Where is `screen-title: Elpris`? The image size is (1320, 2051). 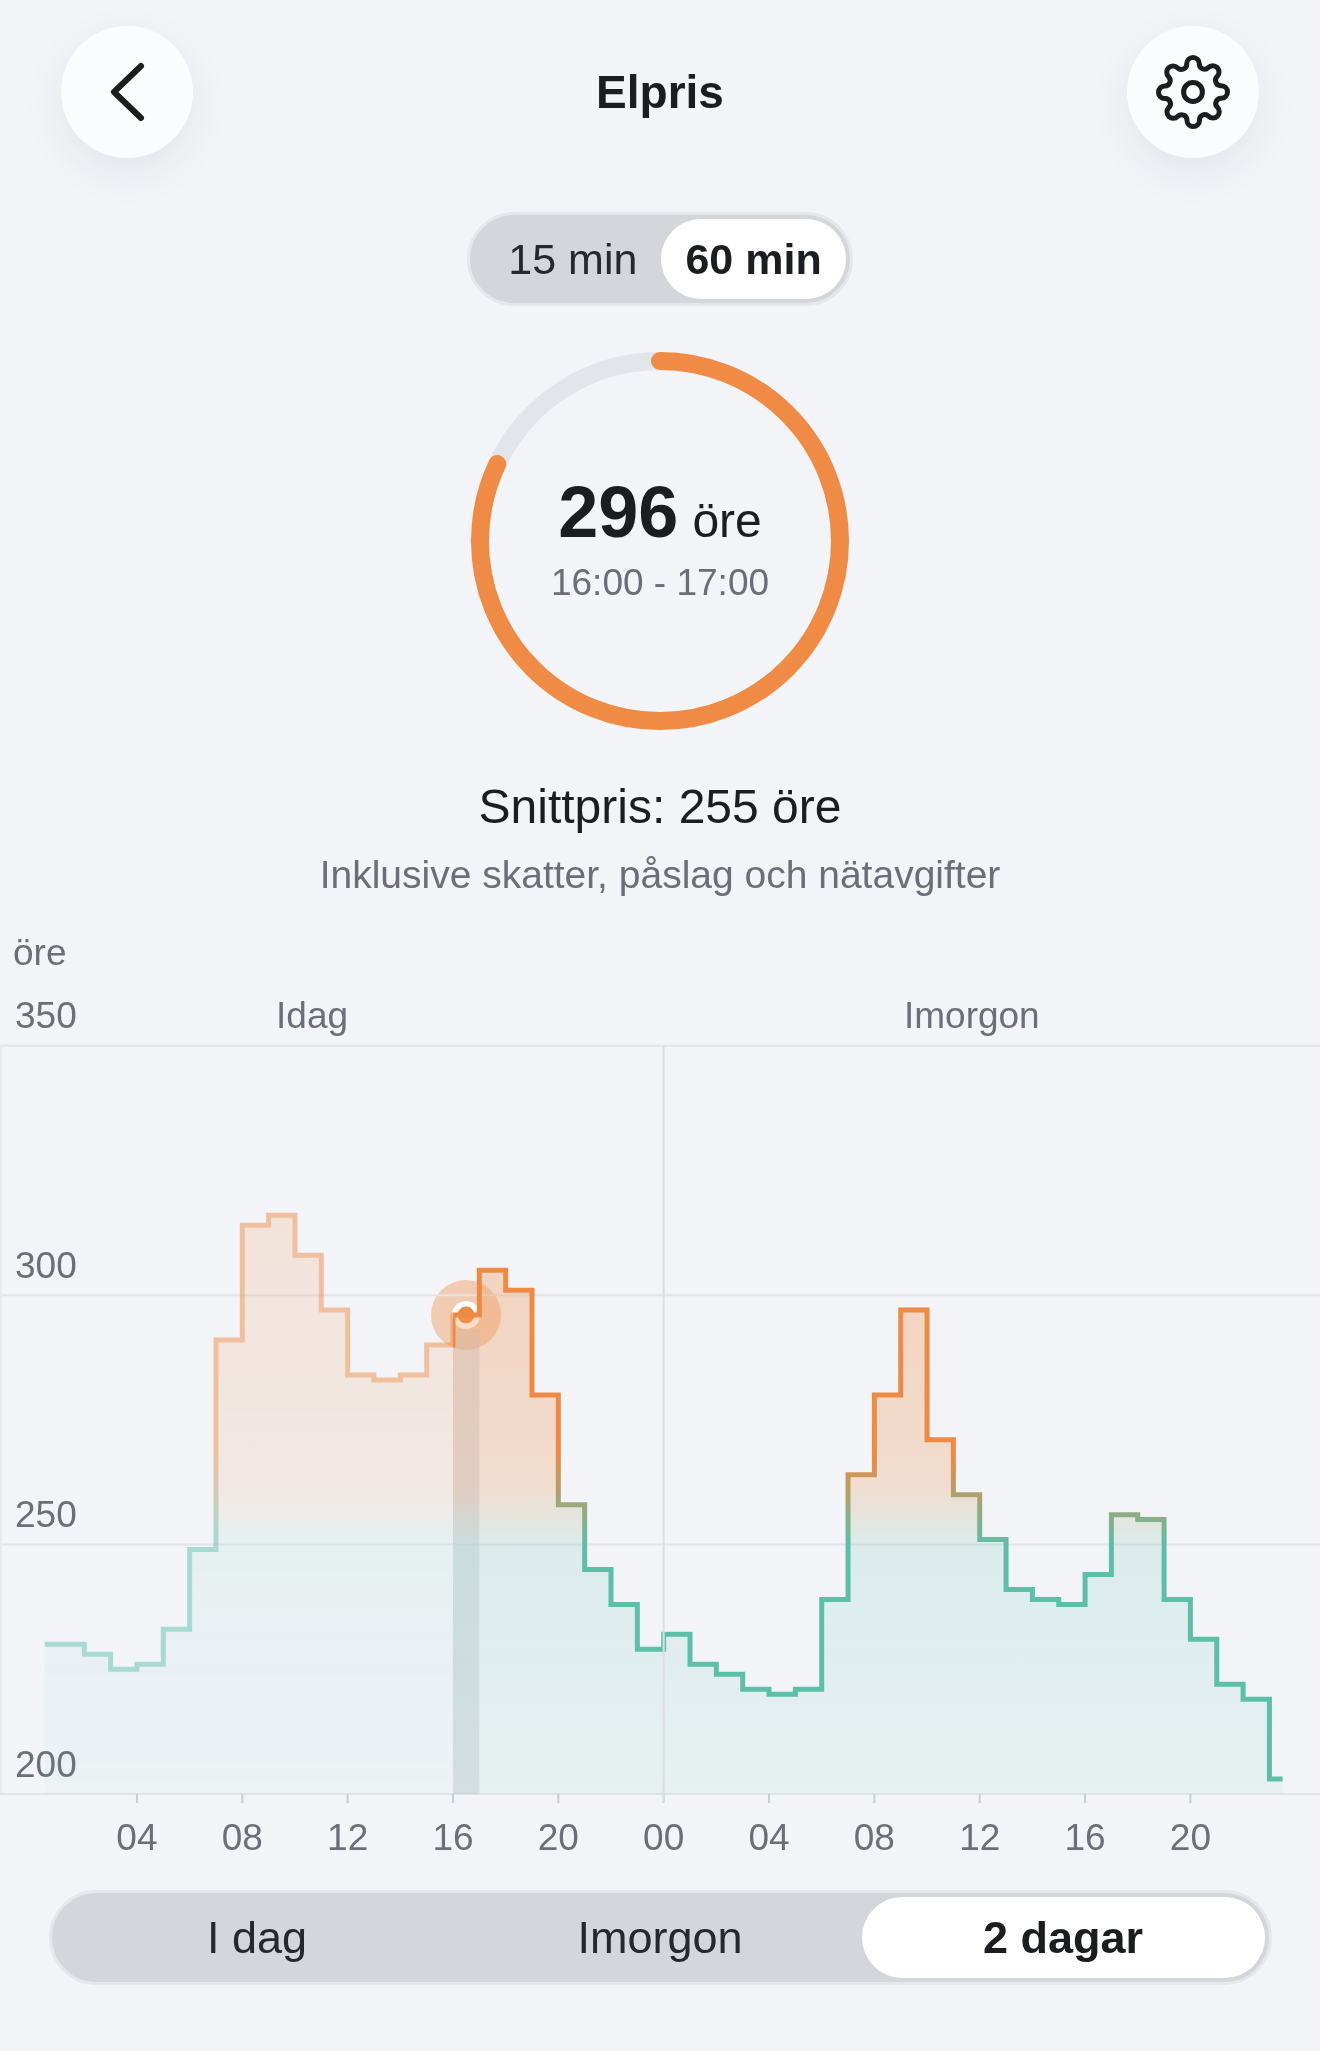 screen-title: Elpris is located at coordinates (660, 92).